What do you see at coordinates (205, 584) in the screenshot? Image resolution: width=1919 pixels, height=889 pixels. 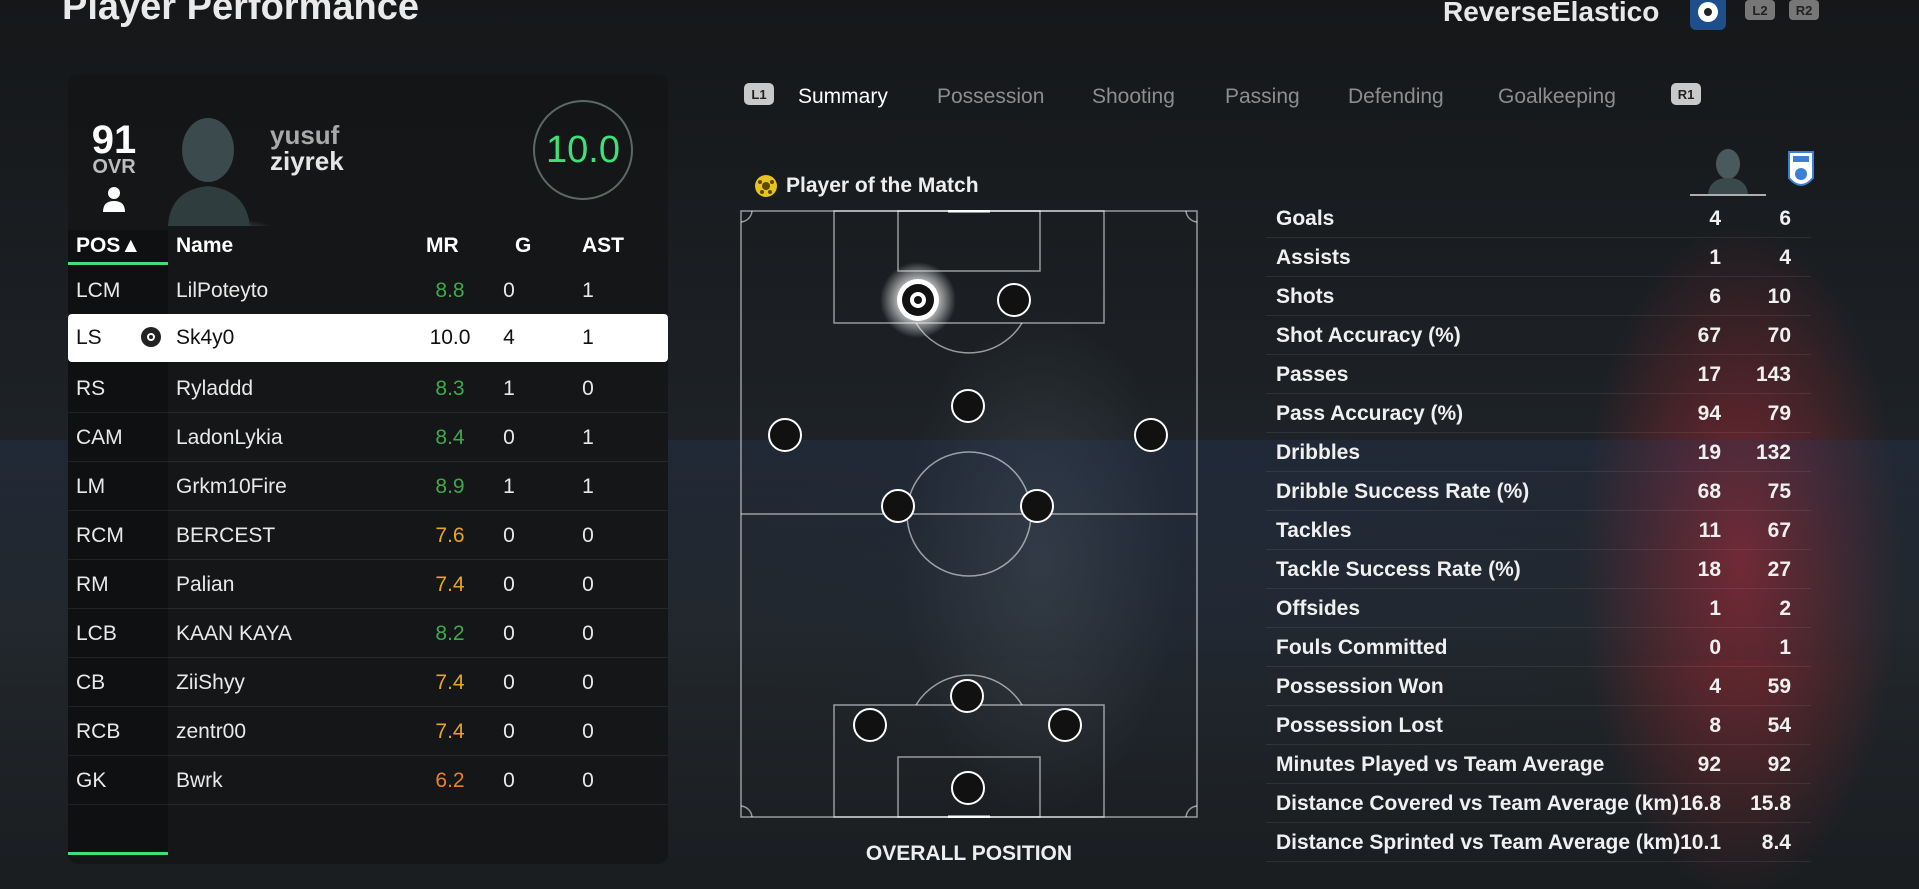 I see `row-name: Palian` at bounding box center [205, 584].